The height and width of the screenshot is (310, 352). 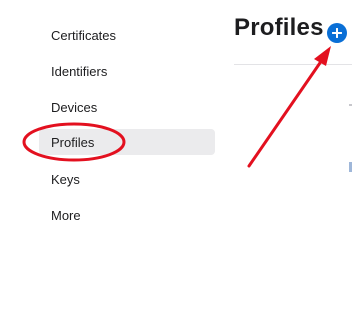 I want to click on sidebar-item-label: Identifiers, so click(x=79, y=71).